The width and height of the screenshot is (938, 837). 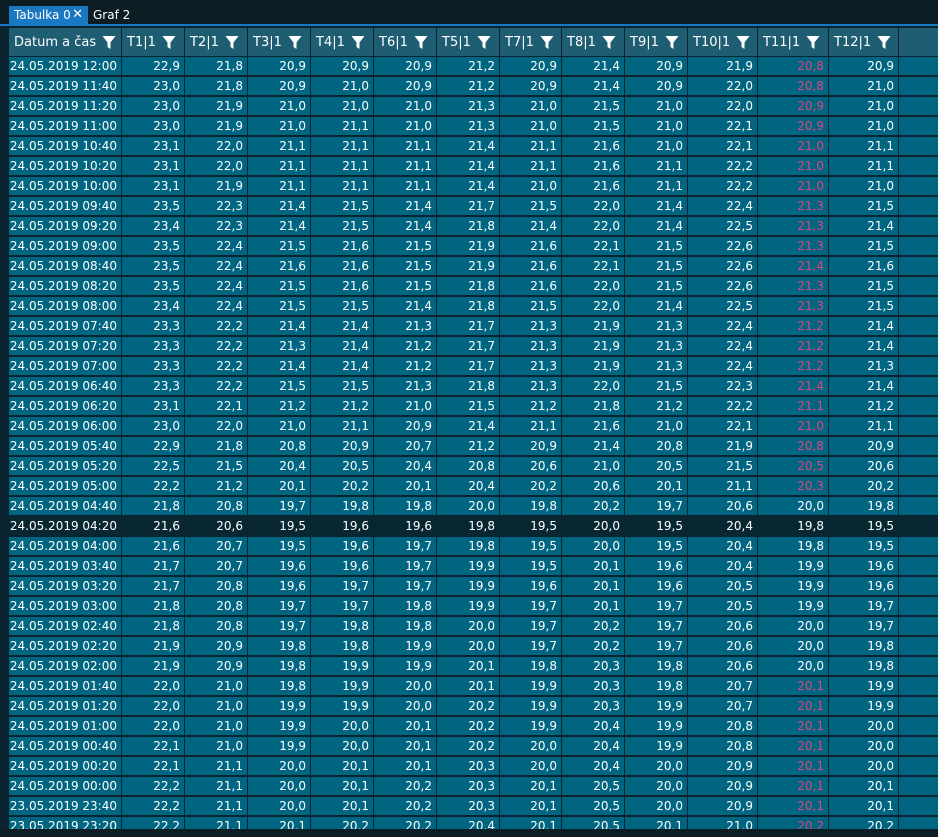 What do you see at coordinates (65, 626) in the screenshot?
I see `cell-datetime: 24.05.2019 02:40` at bounding box center [65, 626].